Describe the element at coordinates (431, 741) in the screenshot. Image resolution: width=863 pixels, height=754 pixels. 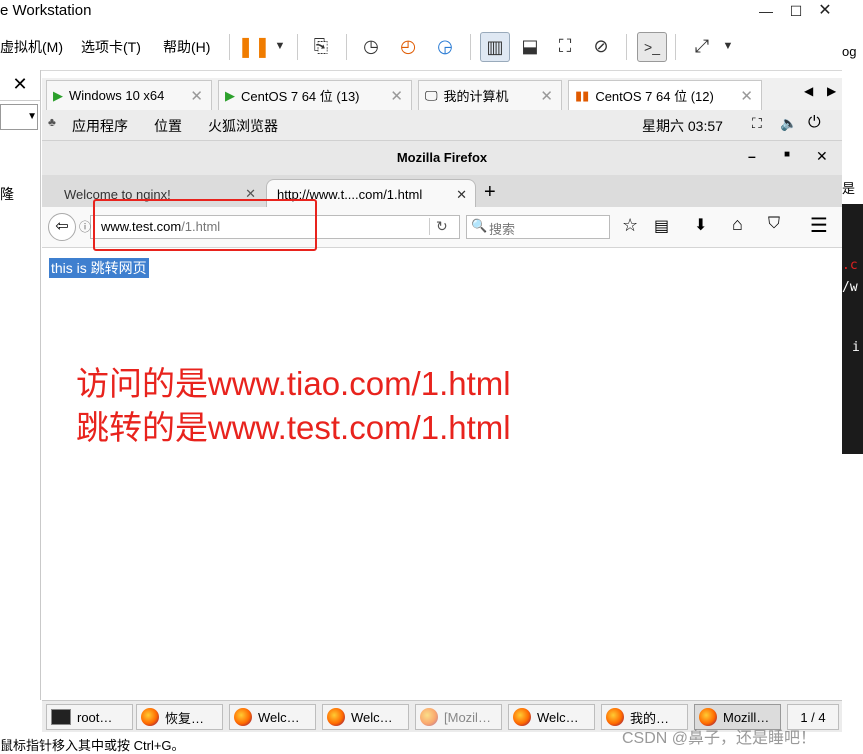
I see `status-bar: 鼠标指针移入其中或按 Ctrl+G。 CSDN @鼻子，还是睡吧！` at that location.